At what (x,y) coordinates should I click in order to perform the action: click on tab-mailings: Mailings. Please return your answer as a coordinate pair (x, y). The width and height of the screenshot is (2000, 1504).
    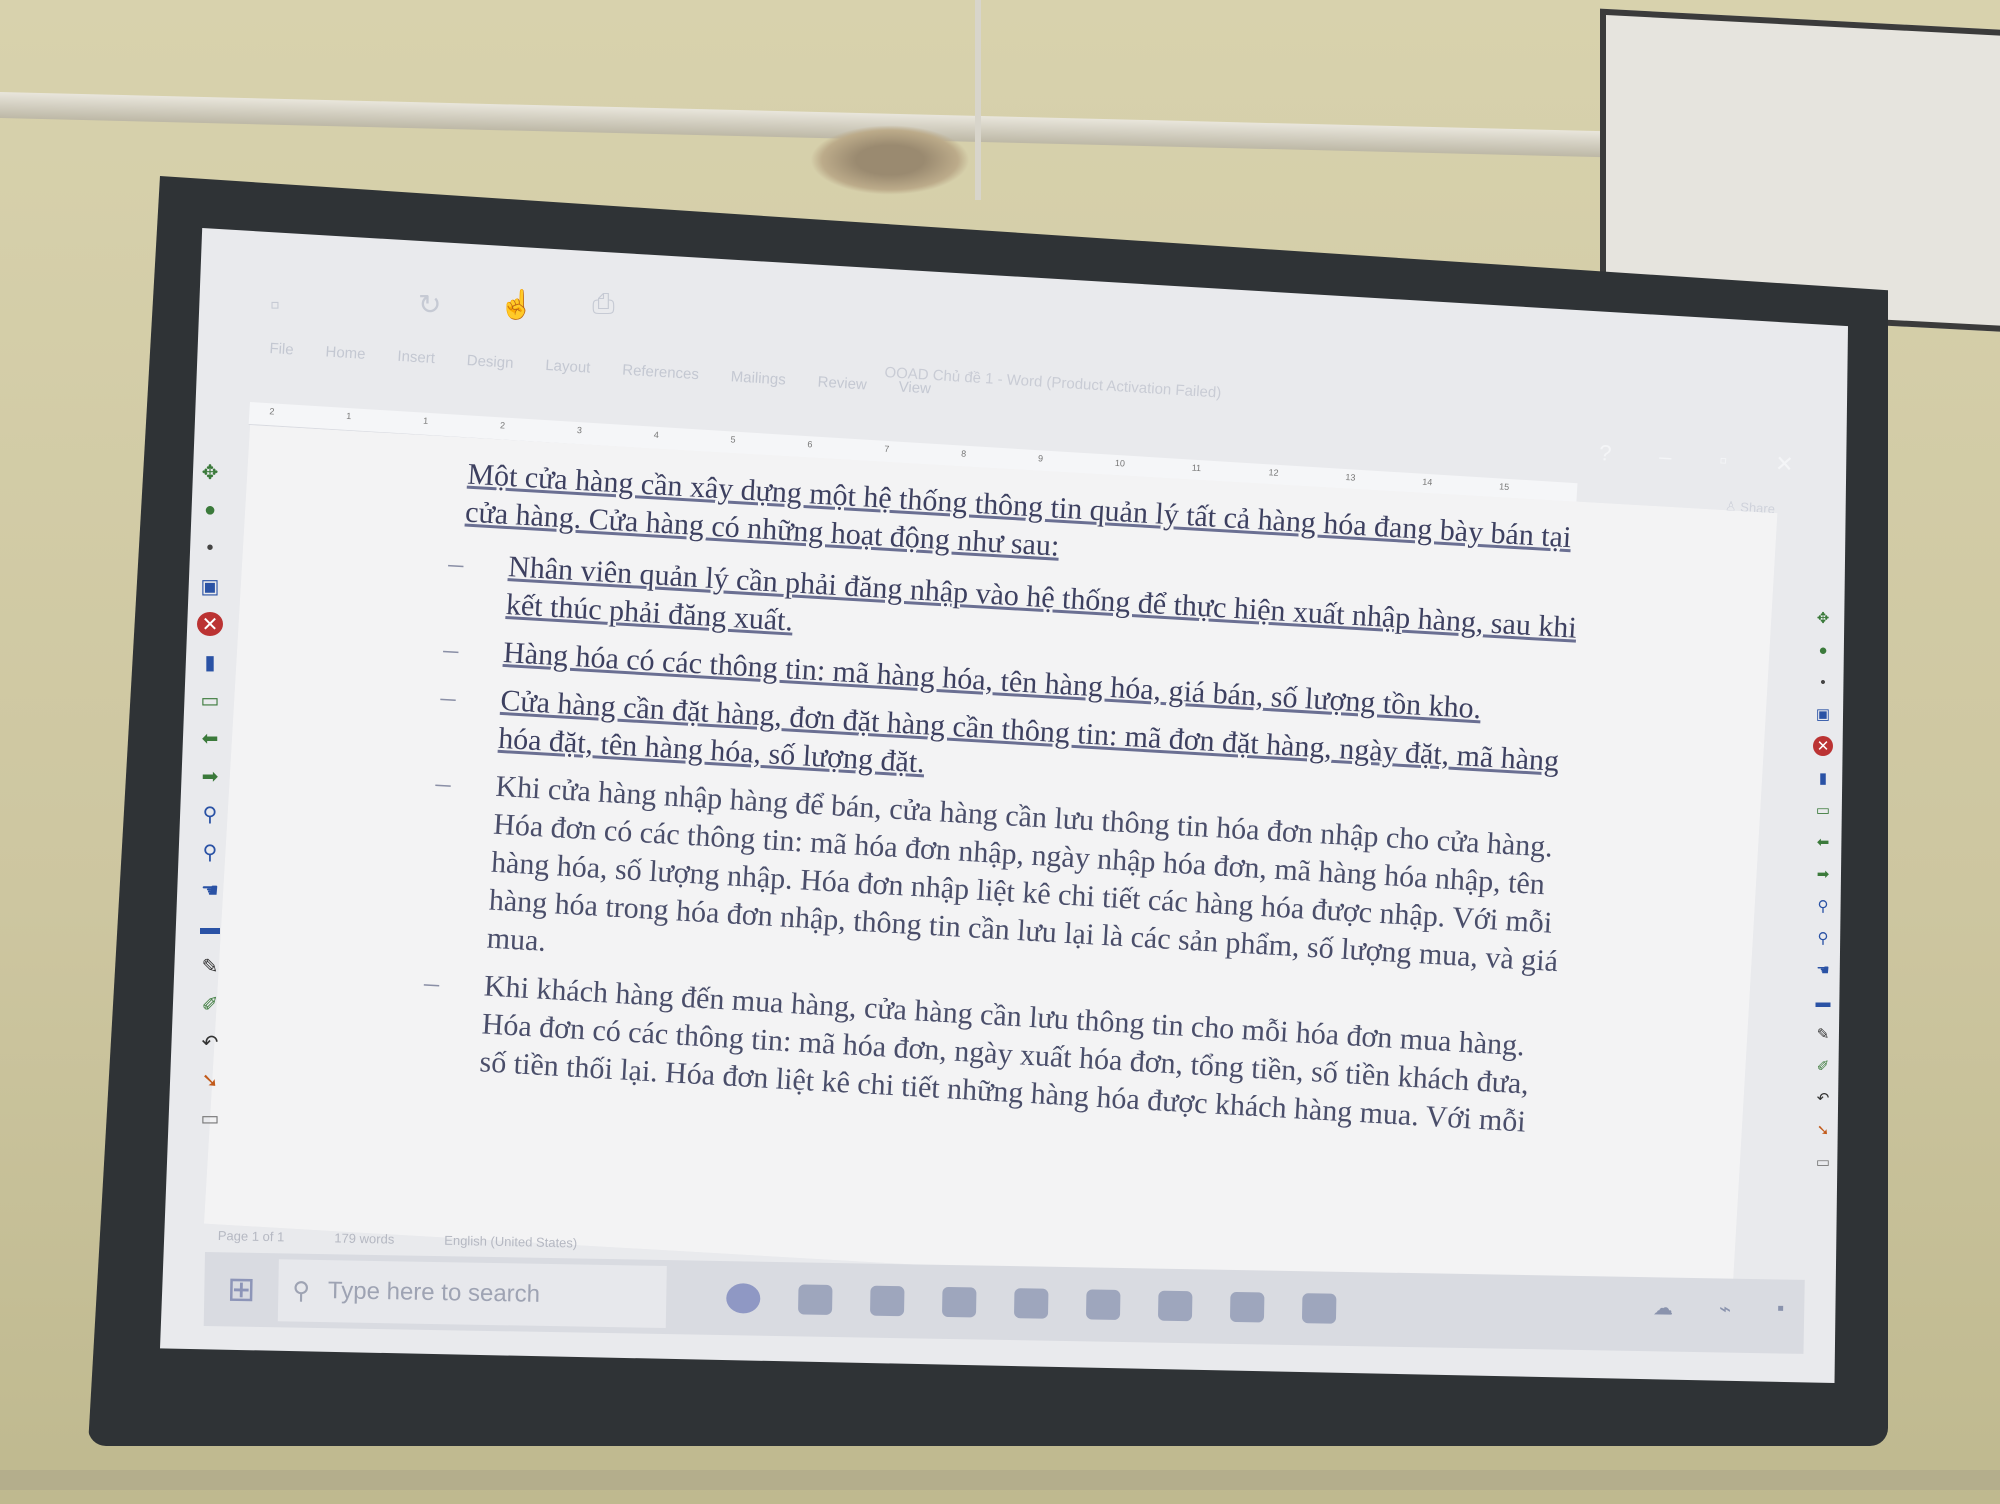
    Looking at the image, I should click on (758, 378).